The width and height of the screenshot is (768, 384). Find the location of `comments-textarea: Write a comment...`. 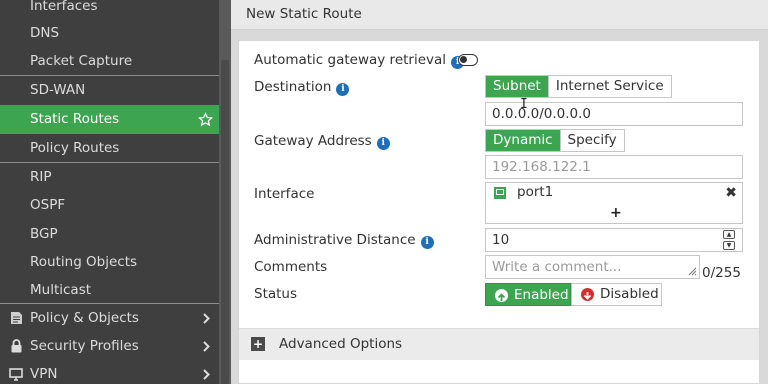

comments-textarea: Write a comment... is located at coordinates (592, 267).